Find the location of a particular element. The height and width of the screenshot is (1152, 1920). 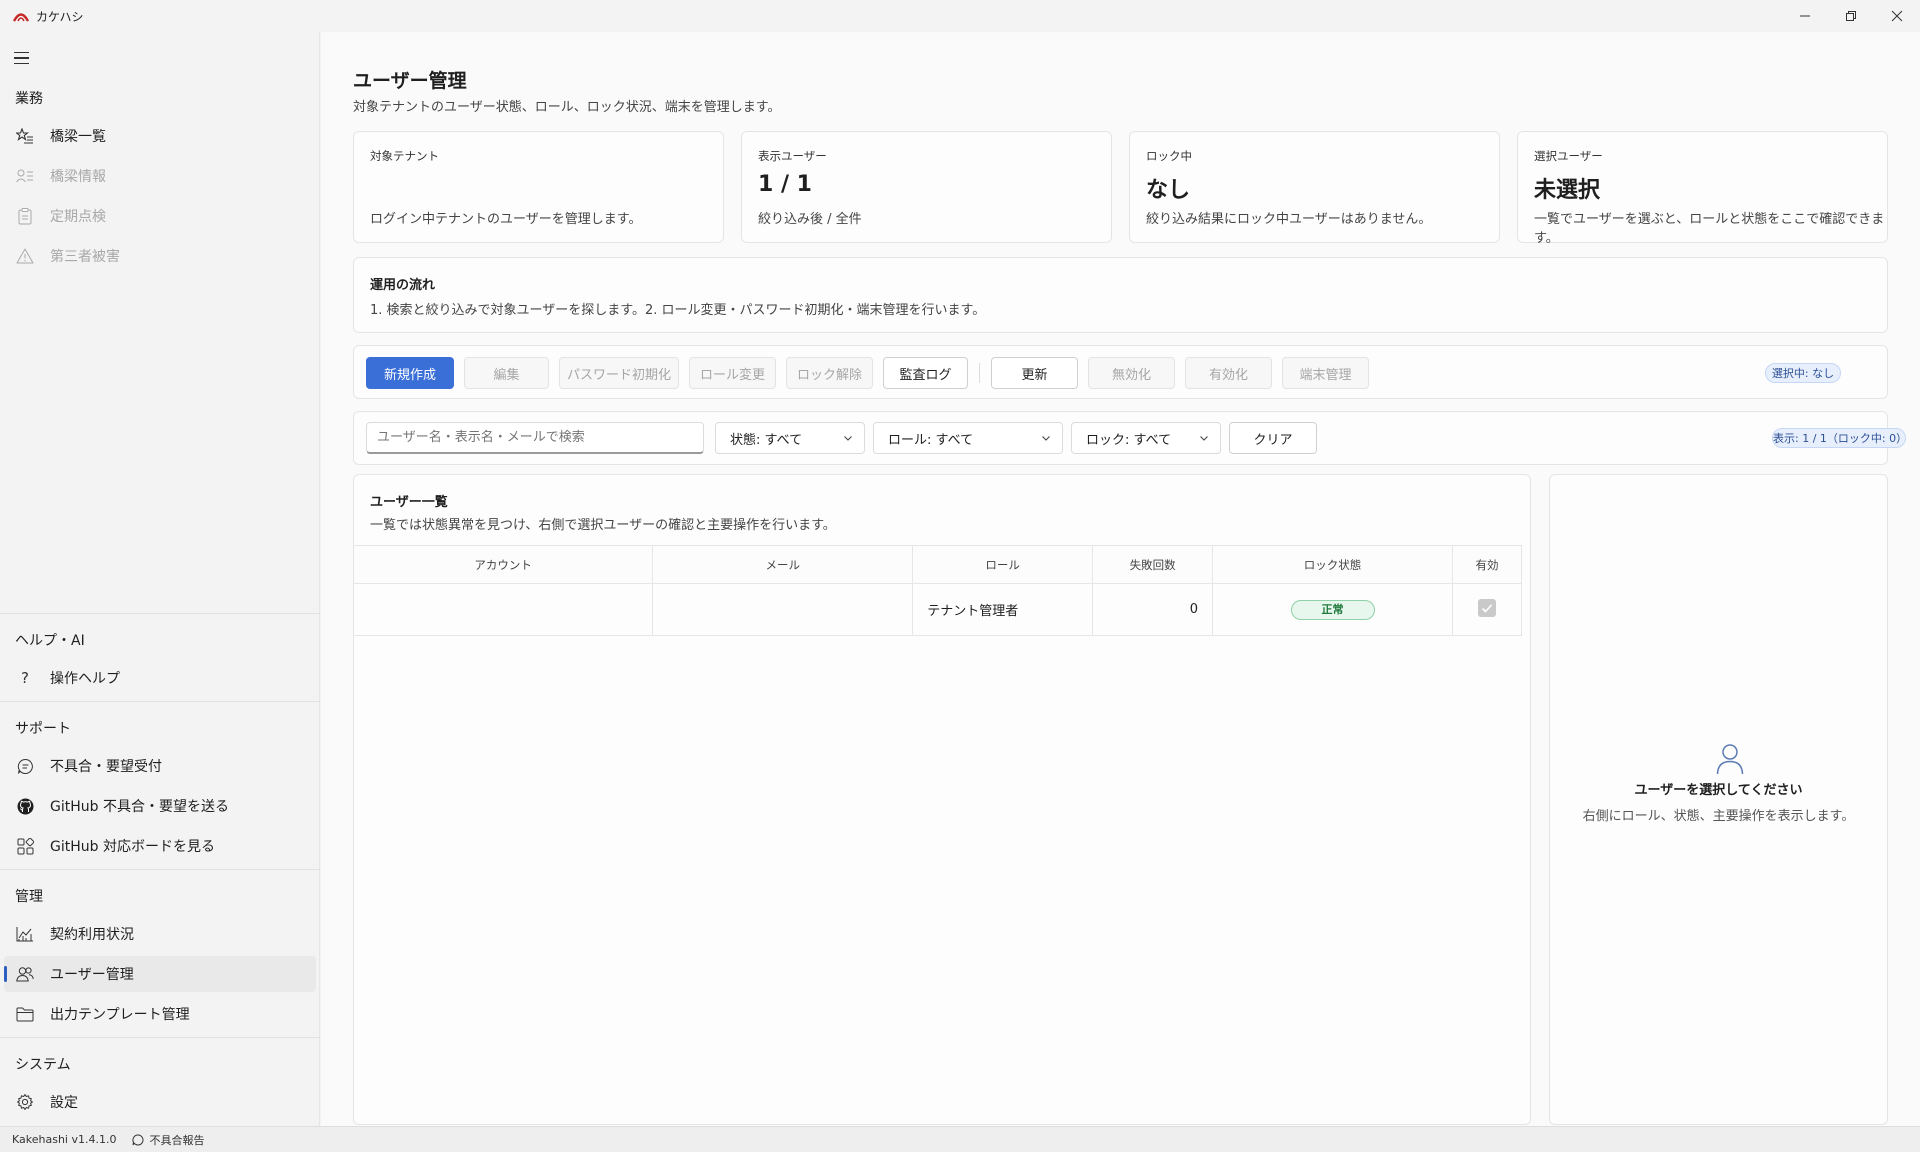

stat-description: 一覧でユーザーを選ぶと、ロールと状態をここで確認できます。 is located at coordinates (1709, 229).